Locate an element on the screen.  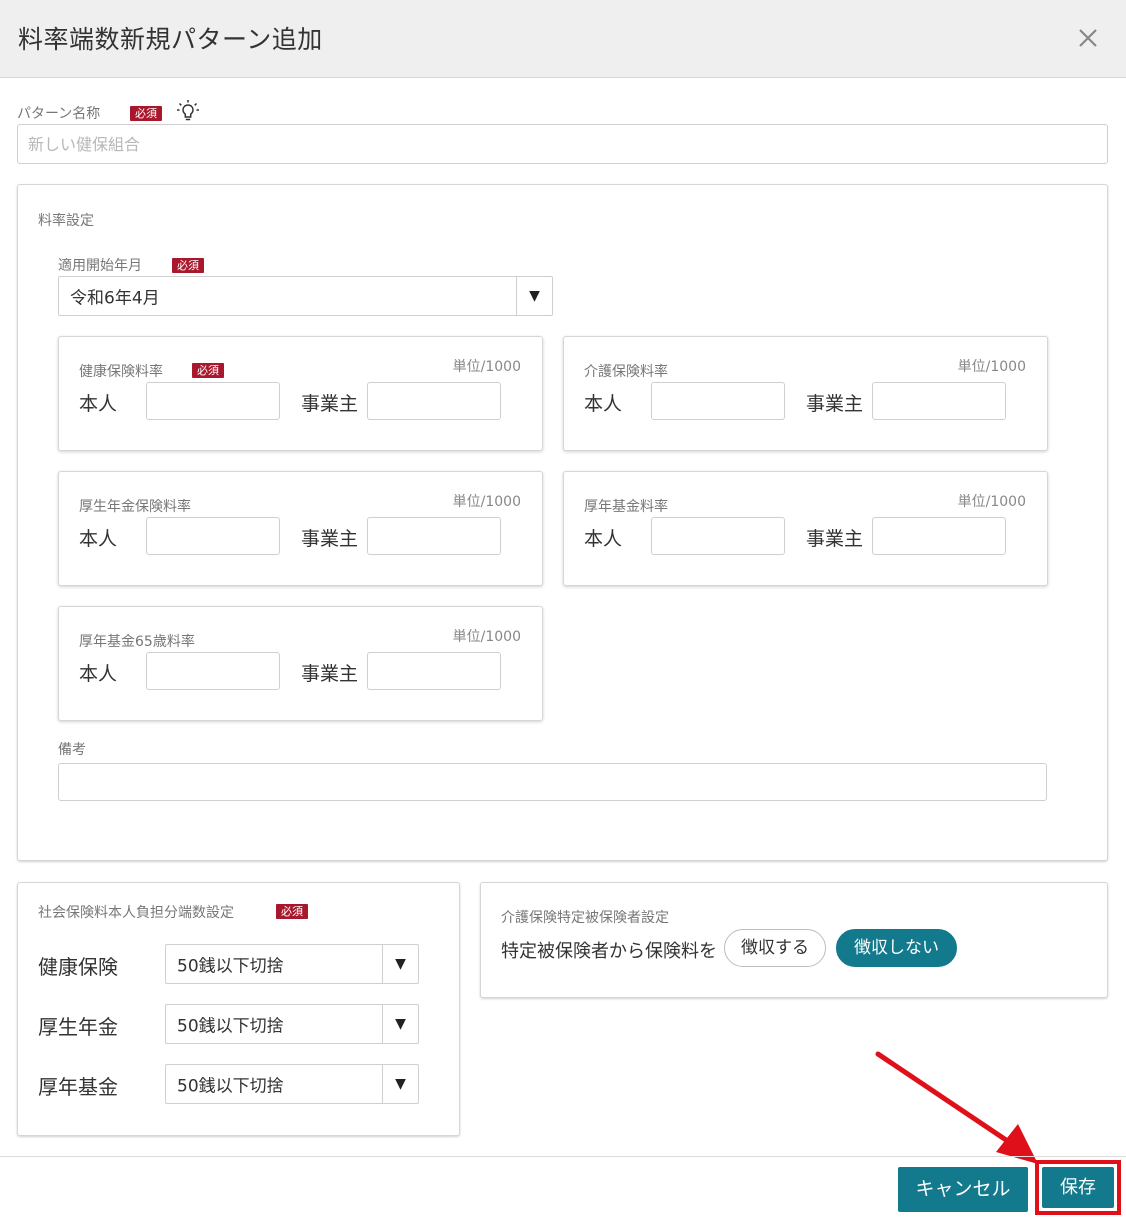
pension-self-input is located at coordinates (213, 536).